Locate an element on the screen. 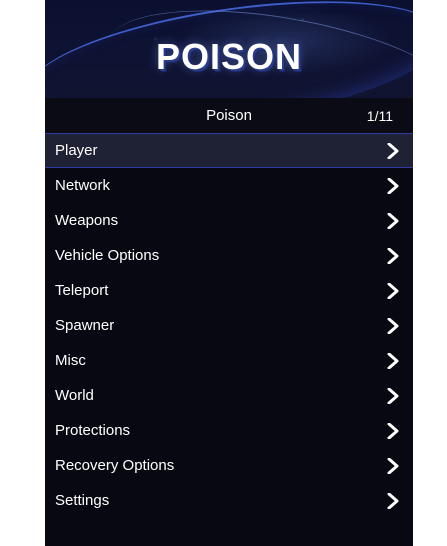 The image size is (447, 546). menu-item-label: Weapons is located at coordinates (87, 220).